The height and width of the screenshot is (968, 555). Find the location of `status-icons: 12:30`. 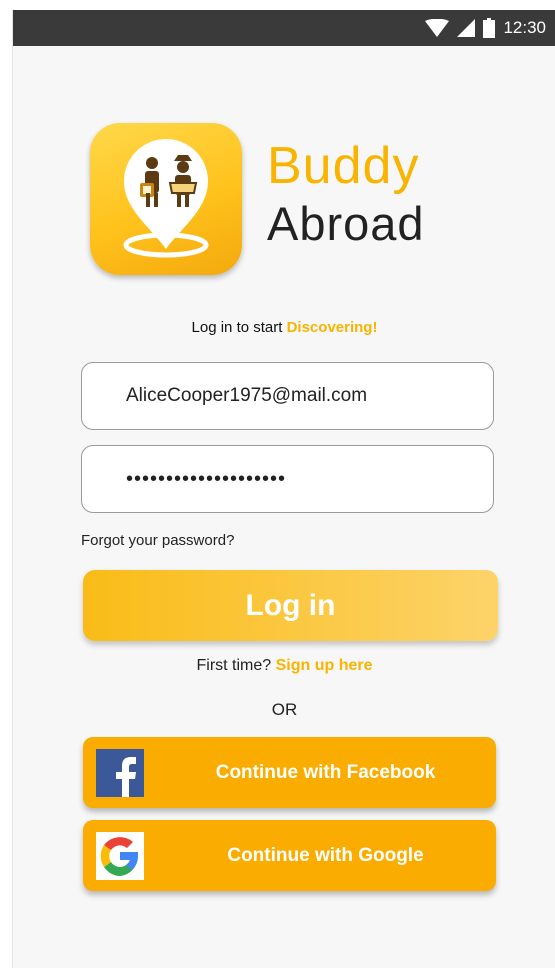

status-icons: 12:30 is located at coordinates (485, 28).